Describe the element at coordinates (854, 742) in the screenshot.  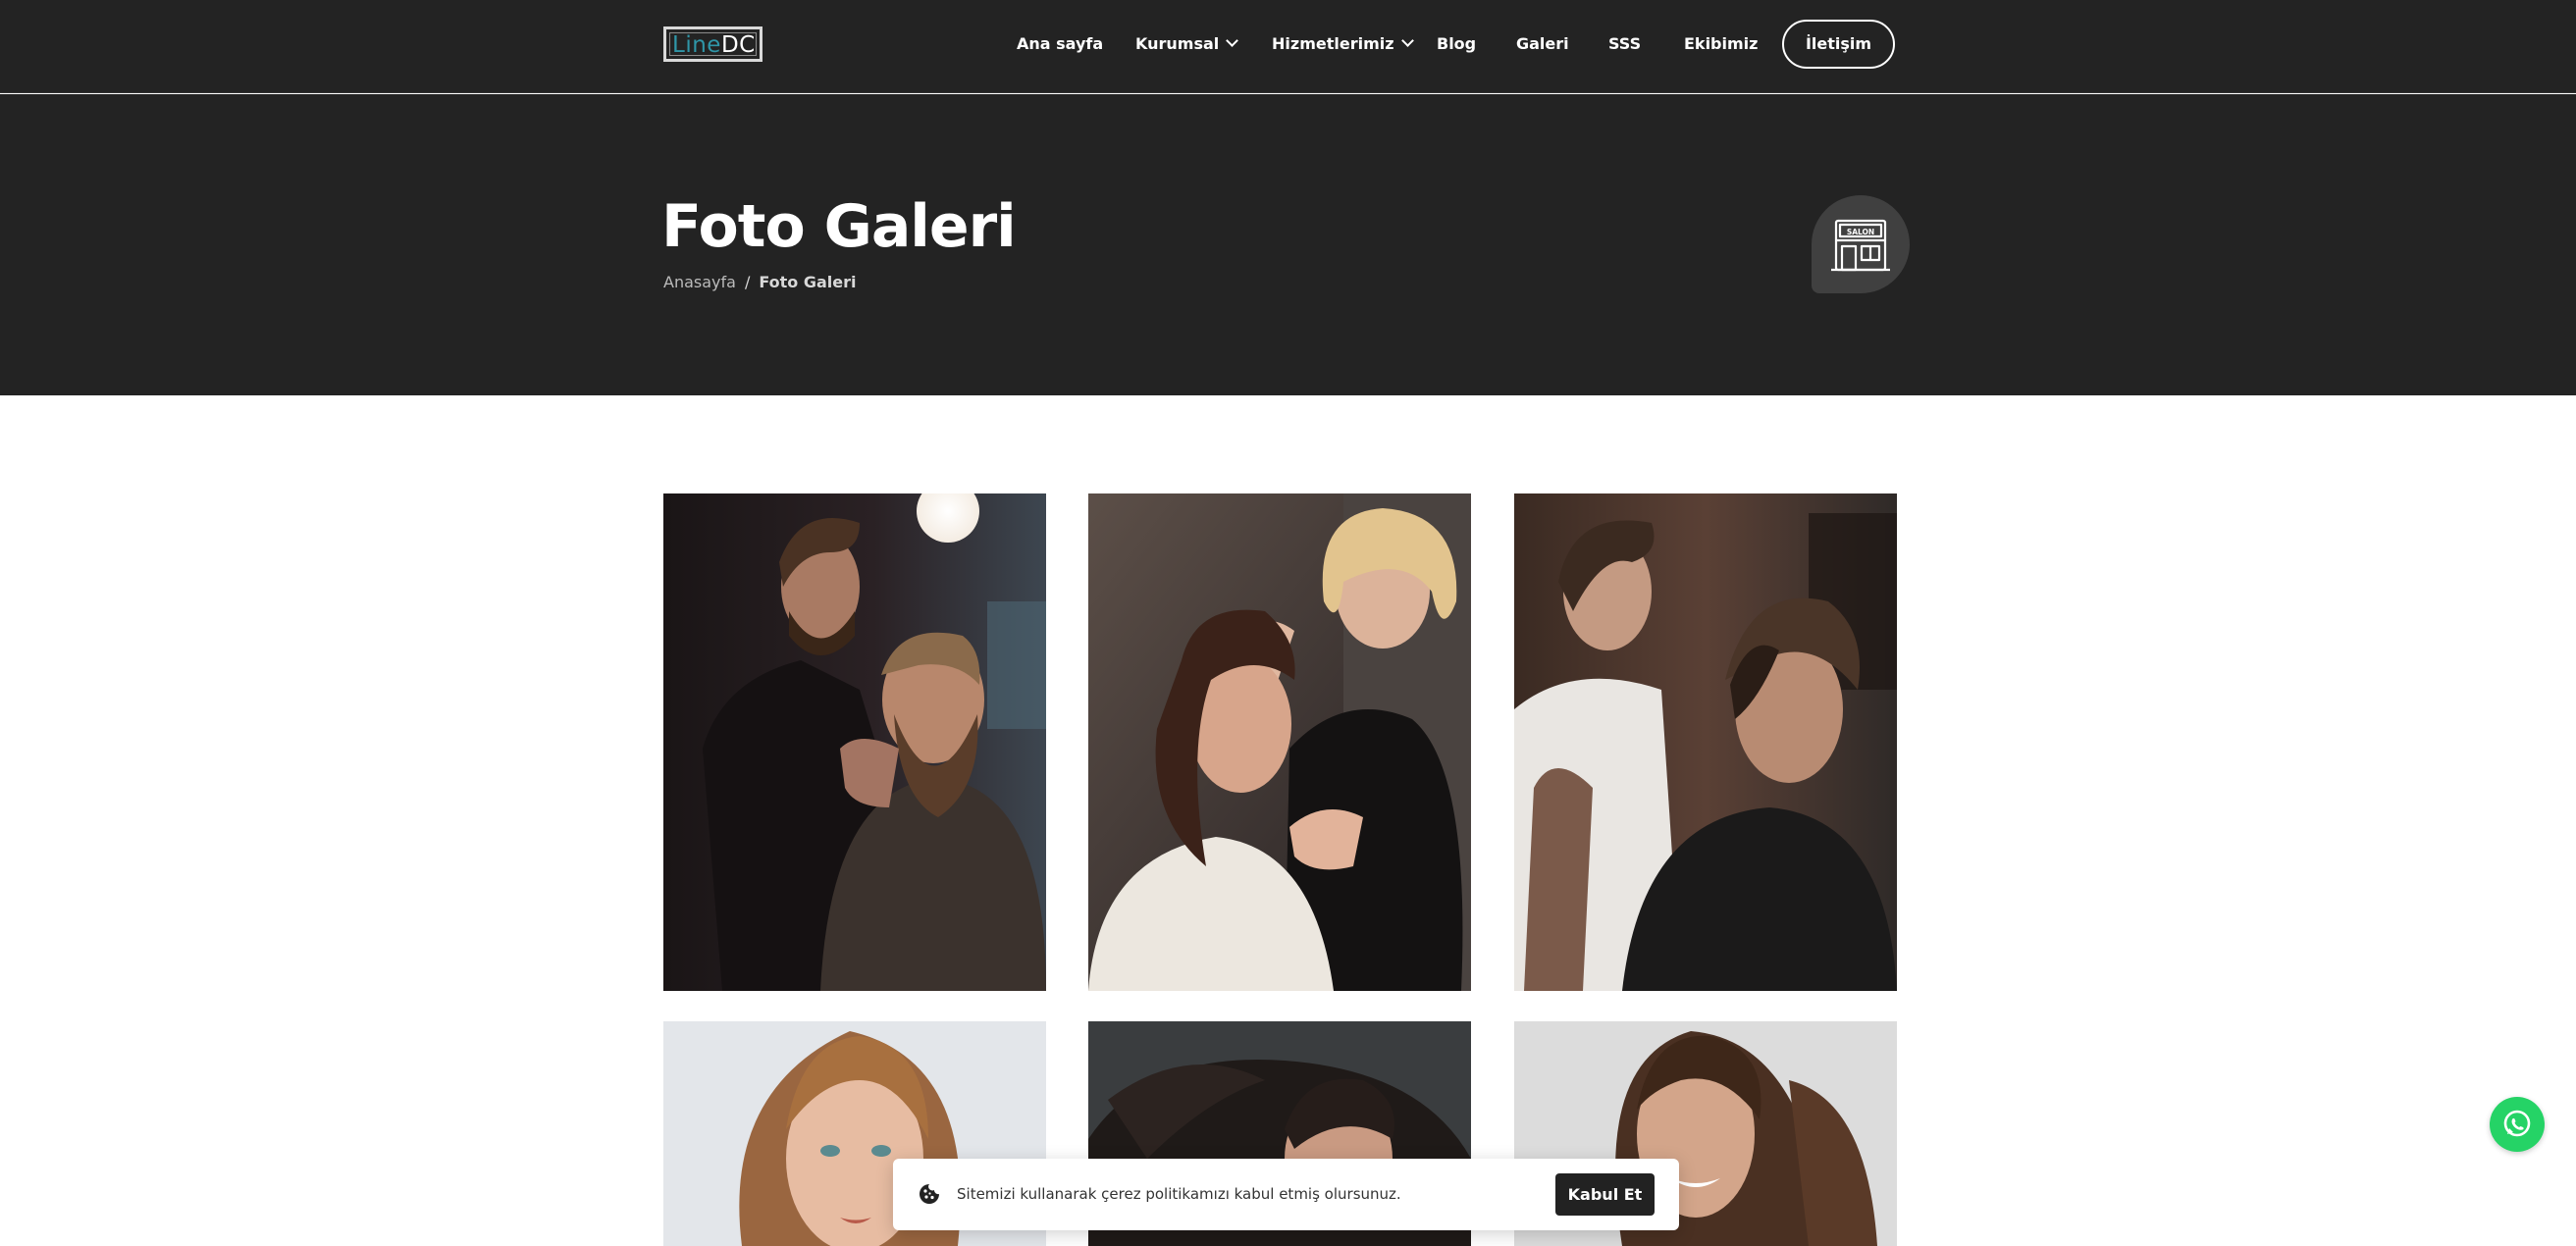
I see `gallery-photo-barber-beard` at that location.